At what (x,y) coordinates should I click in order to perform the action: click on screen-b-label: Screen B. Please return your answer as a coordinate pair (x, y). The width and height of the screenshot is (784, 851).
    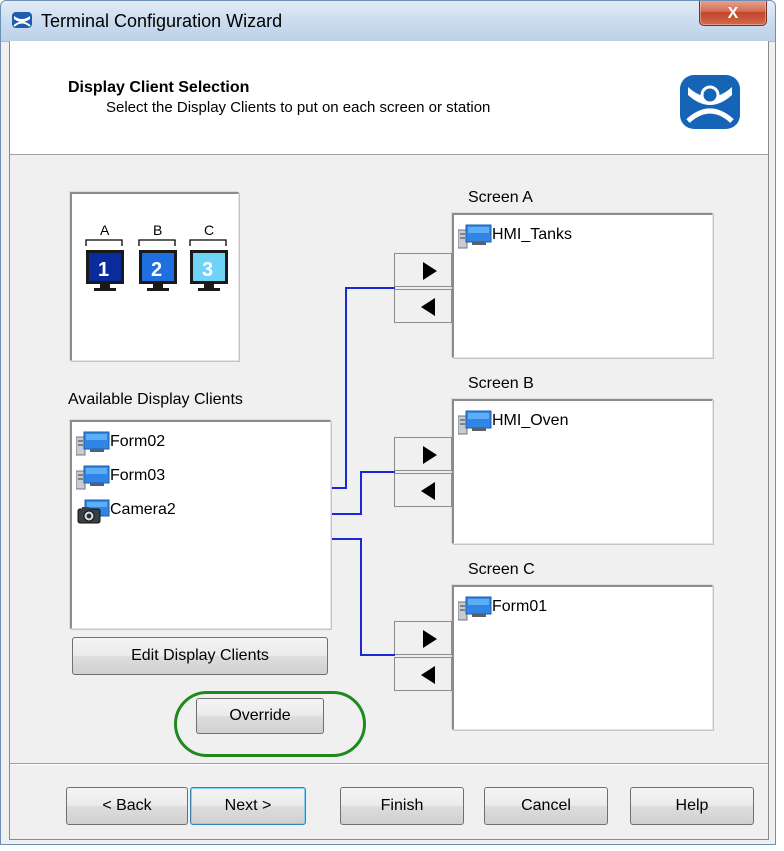
    Looking at the image, I should click on (501, 383).